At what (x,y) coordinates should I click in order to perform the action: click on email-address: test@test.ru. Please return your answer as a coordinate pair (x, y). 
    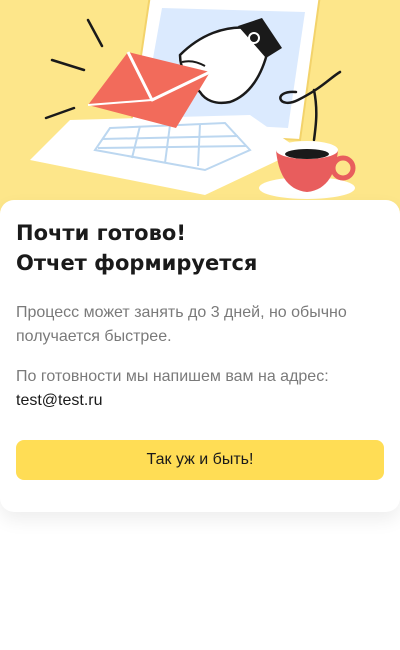
    Looking at the image, I should click on (59, 400).